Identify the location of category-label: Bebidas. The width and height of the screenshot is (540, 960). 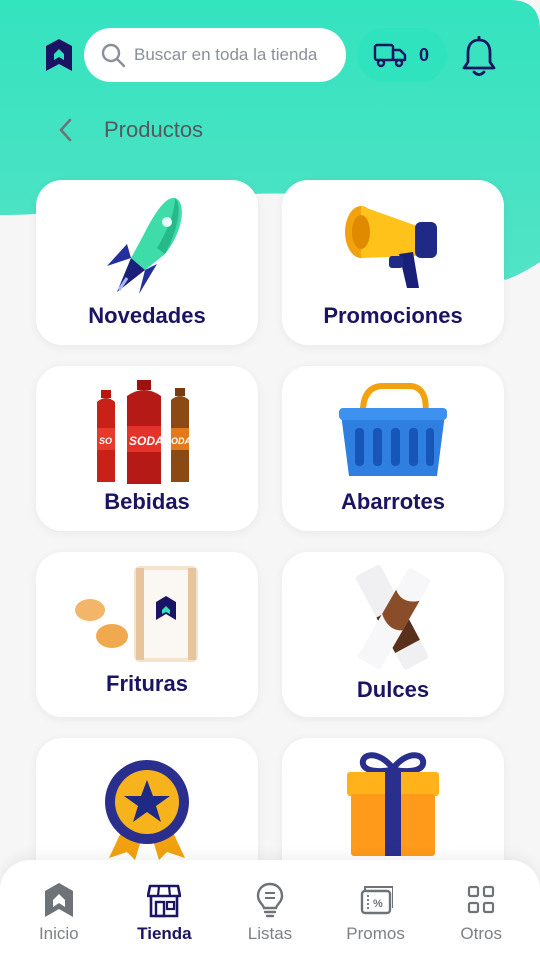
(147, 501).